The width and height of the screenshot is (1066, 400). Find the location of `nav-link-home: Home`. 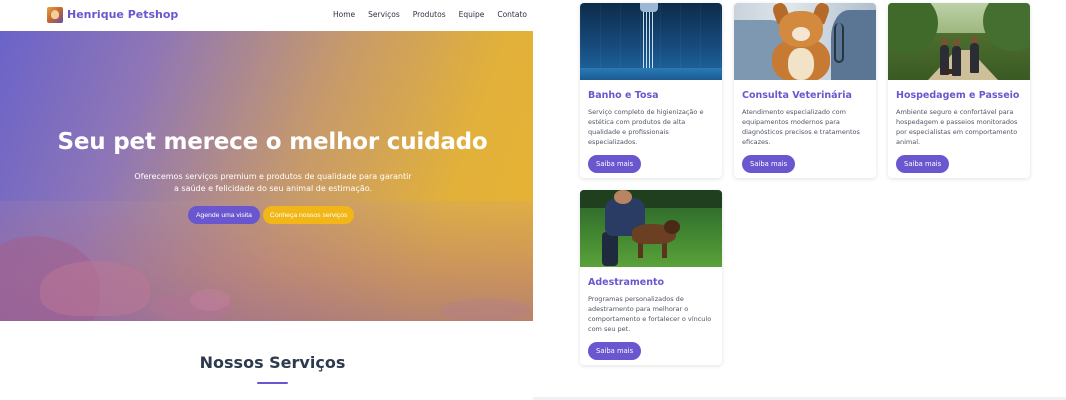

nav-link-home: Home is located at coordinates (344, 14).